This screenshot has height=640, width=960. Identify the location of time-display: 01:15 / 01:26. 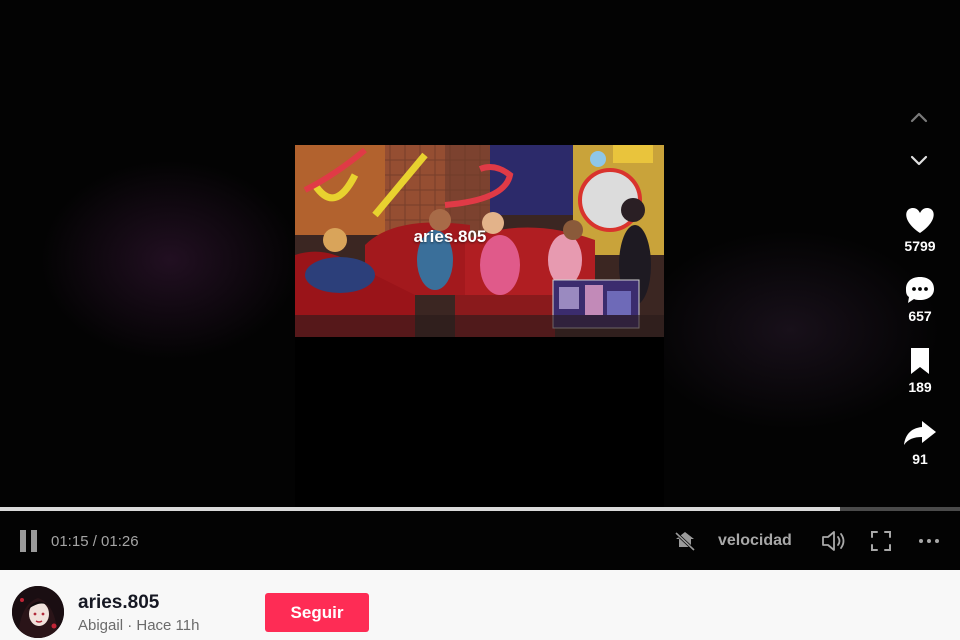
(95, 541).